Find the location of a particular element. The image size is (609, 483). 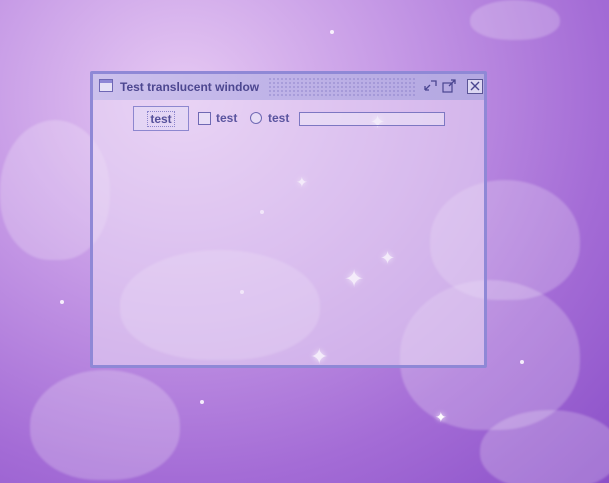

checkbox-label: test is located at coordinates (226, 118).